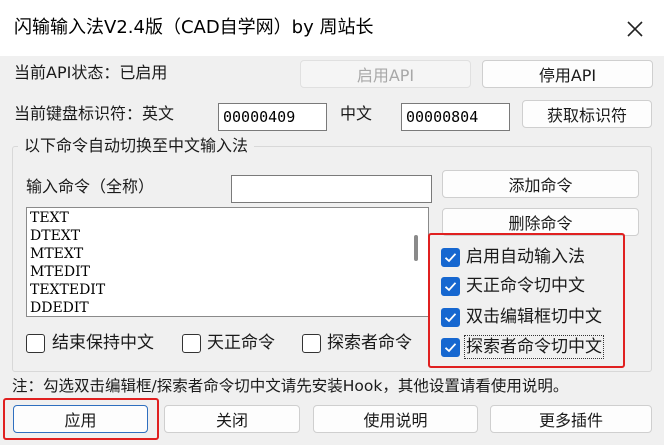  I want to click on list-scrollbar, so click(416, 248).